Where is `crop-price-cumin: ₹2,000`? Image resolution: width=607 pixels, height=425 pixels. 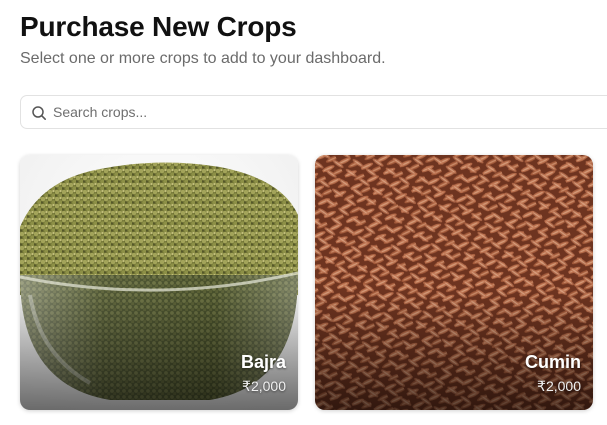
crop-price-cumin: ₹2,000 is located at coordinates (559, 386).